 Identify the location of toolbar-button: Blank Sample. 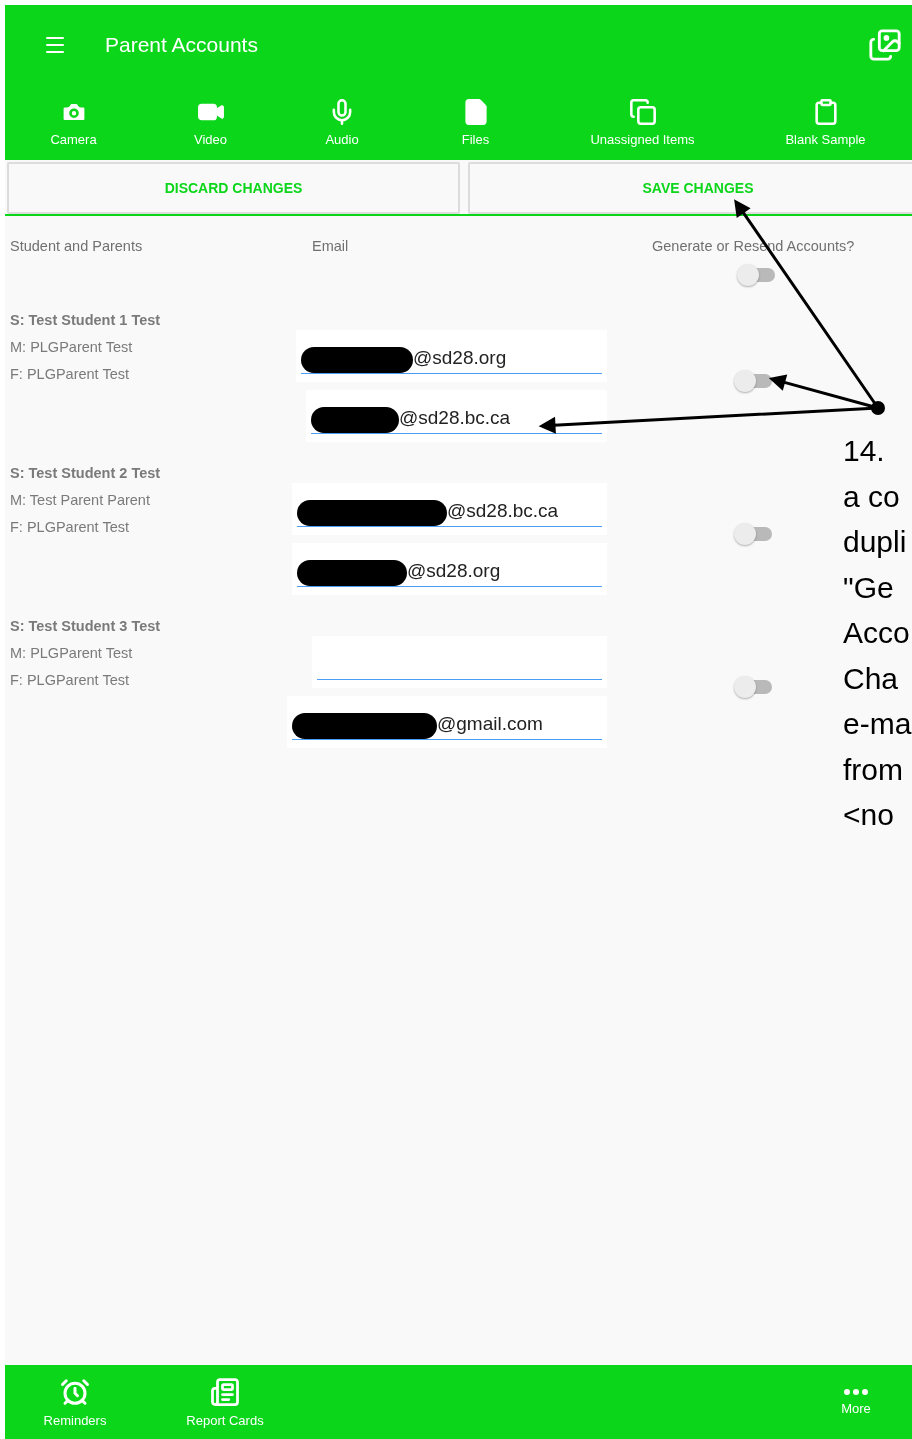
(825, 122).